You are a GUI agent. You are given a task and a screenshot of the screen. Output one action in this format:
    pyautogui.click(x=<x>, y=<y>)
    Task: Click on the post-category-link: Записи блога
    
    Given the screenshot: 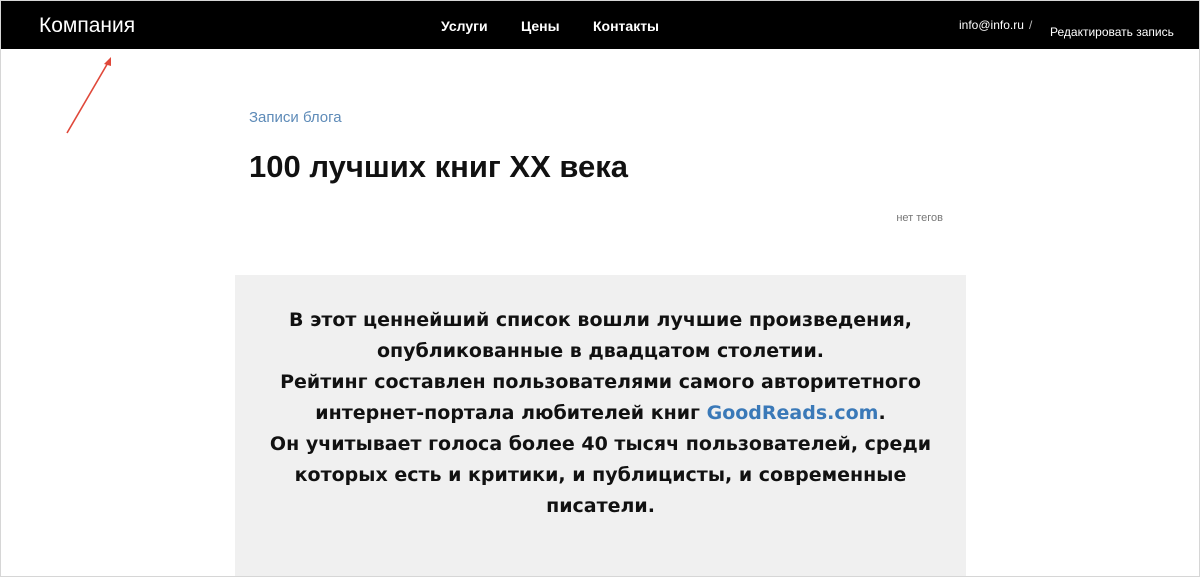 What is the action you would take?
    pyautogui.click(x=295, y=117)
    